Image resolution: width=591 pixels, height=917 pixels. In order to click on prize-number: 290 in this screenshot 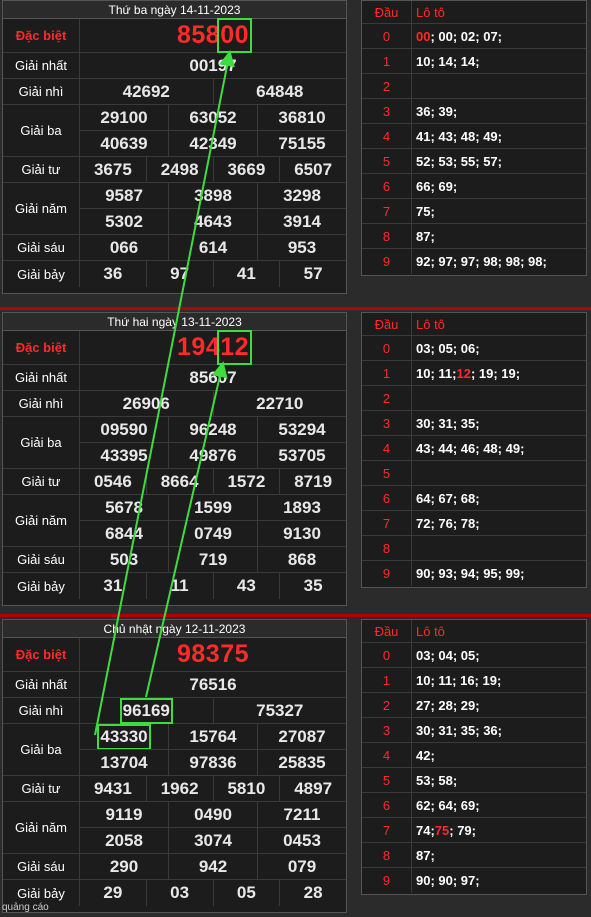, I will do `click(124, 866)`.